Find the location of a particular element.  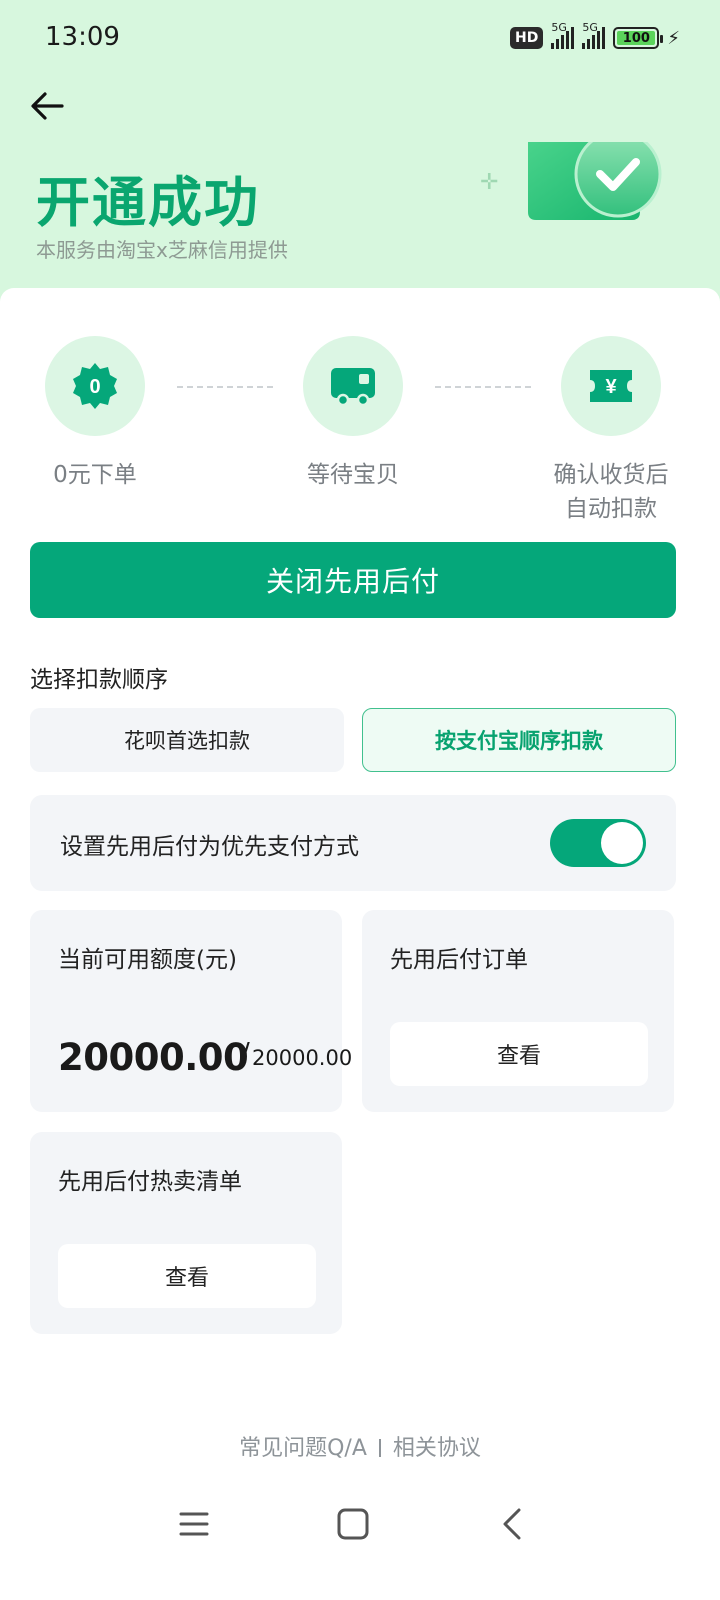

home-square-icon is located at coordinates (353, 1524).